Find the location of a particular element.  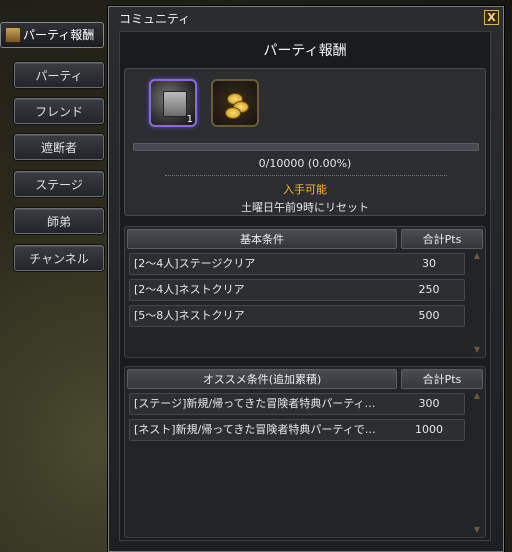

reset-text: 土曜日午前9時にリセット is located at coordinates (305, 207).